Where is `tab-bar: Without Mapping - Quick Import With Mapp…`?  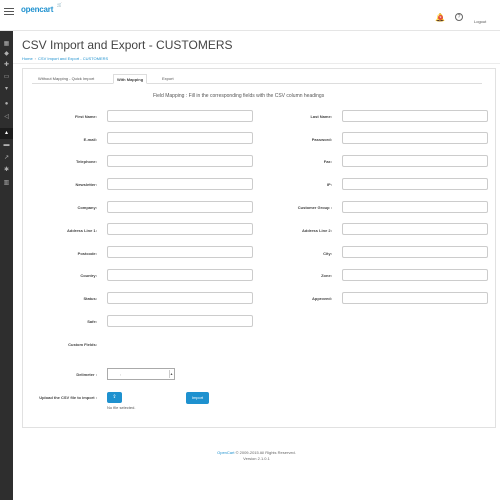 tab-bar: Without Mapping - Quick Import With Mapp… is located at coordinates (257, 79).